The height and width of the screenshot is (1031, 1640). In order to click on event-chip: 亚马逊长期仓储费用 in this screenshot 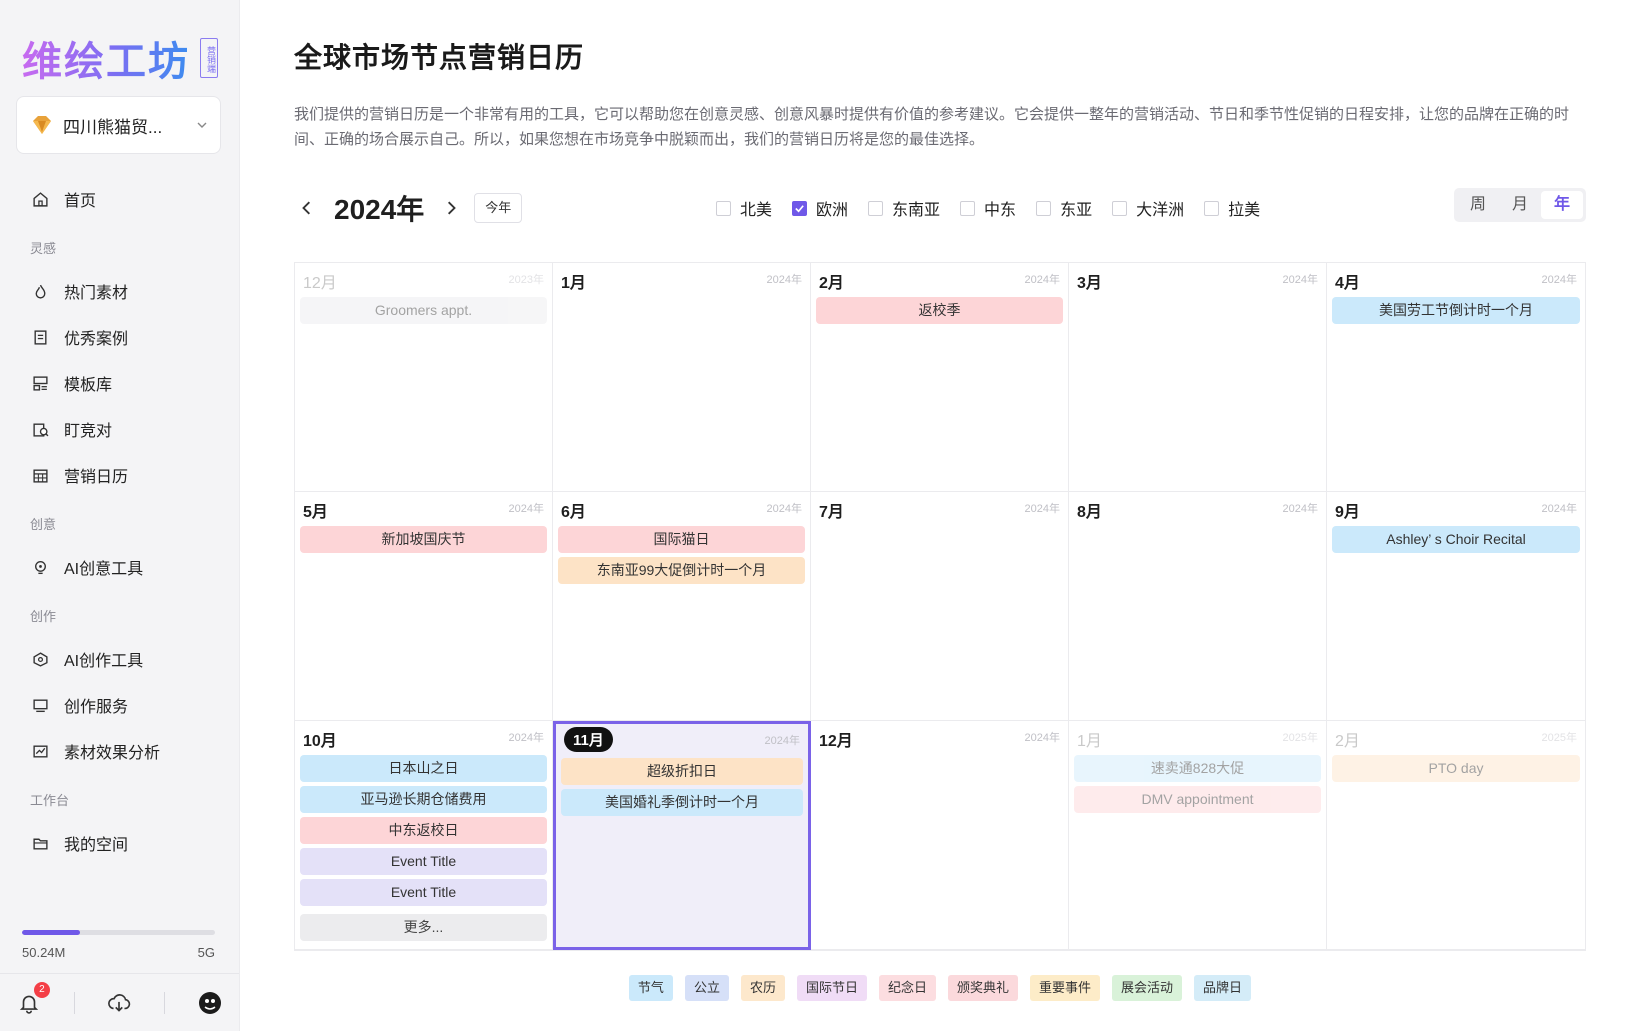, I will do `click(423, 799)`.